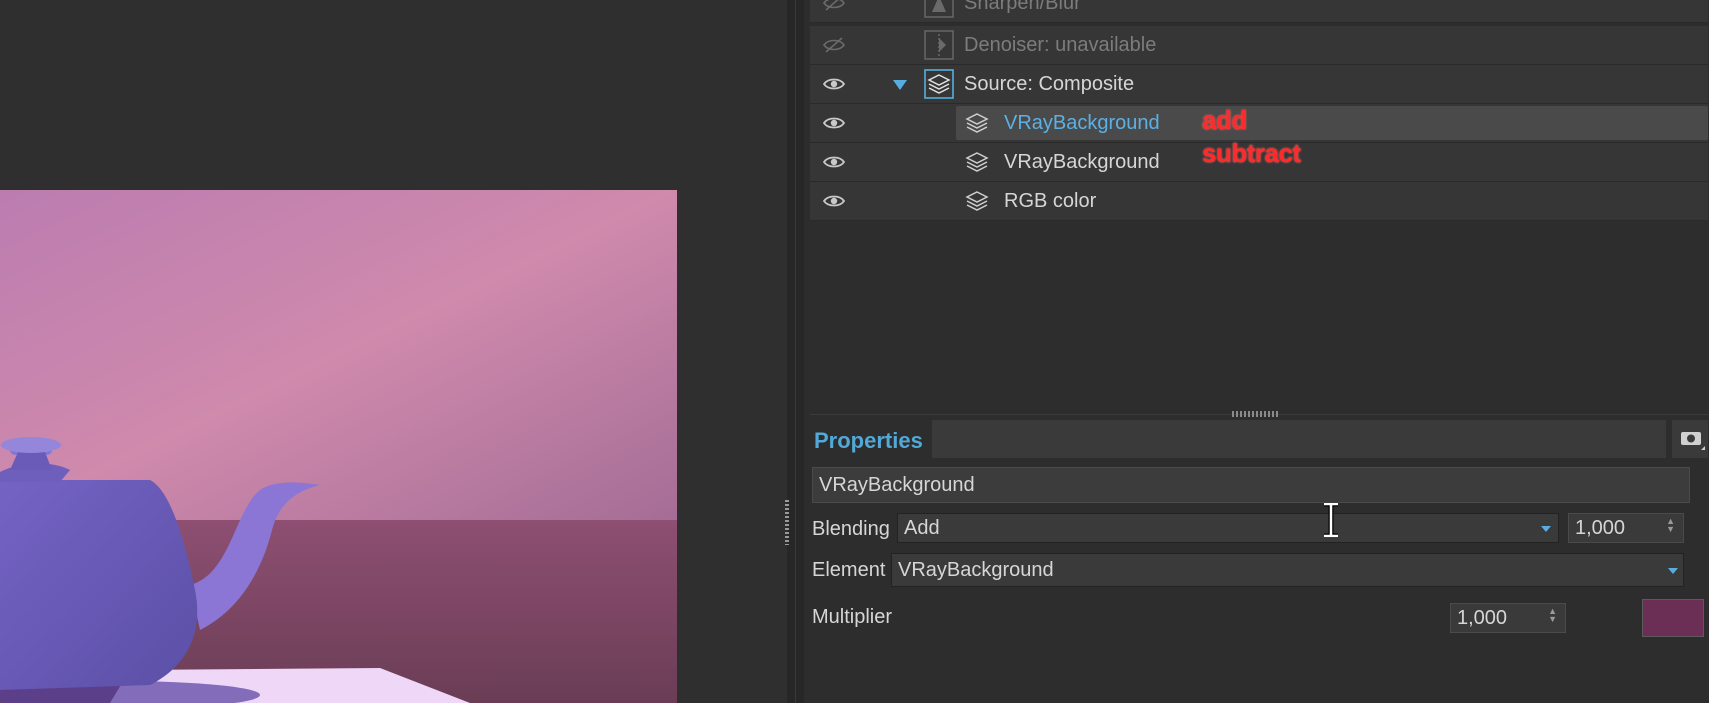  Describe the element at coordinates (922, 528) in the screenshot. I see `blending-value: Add` at that location.